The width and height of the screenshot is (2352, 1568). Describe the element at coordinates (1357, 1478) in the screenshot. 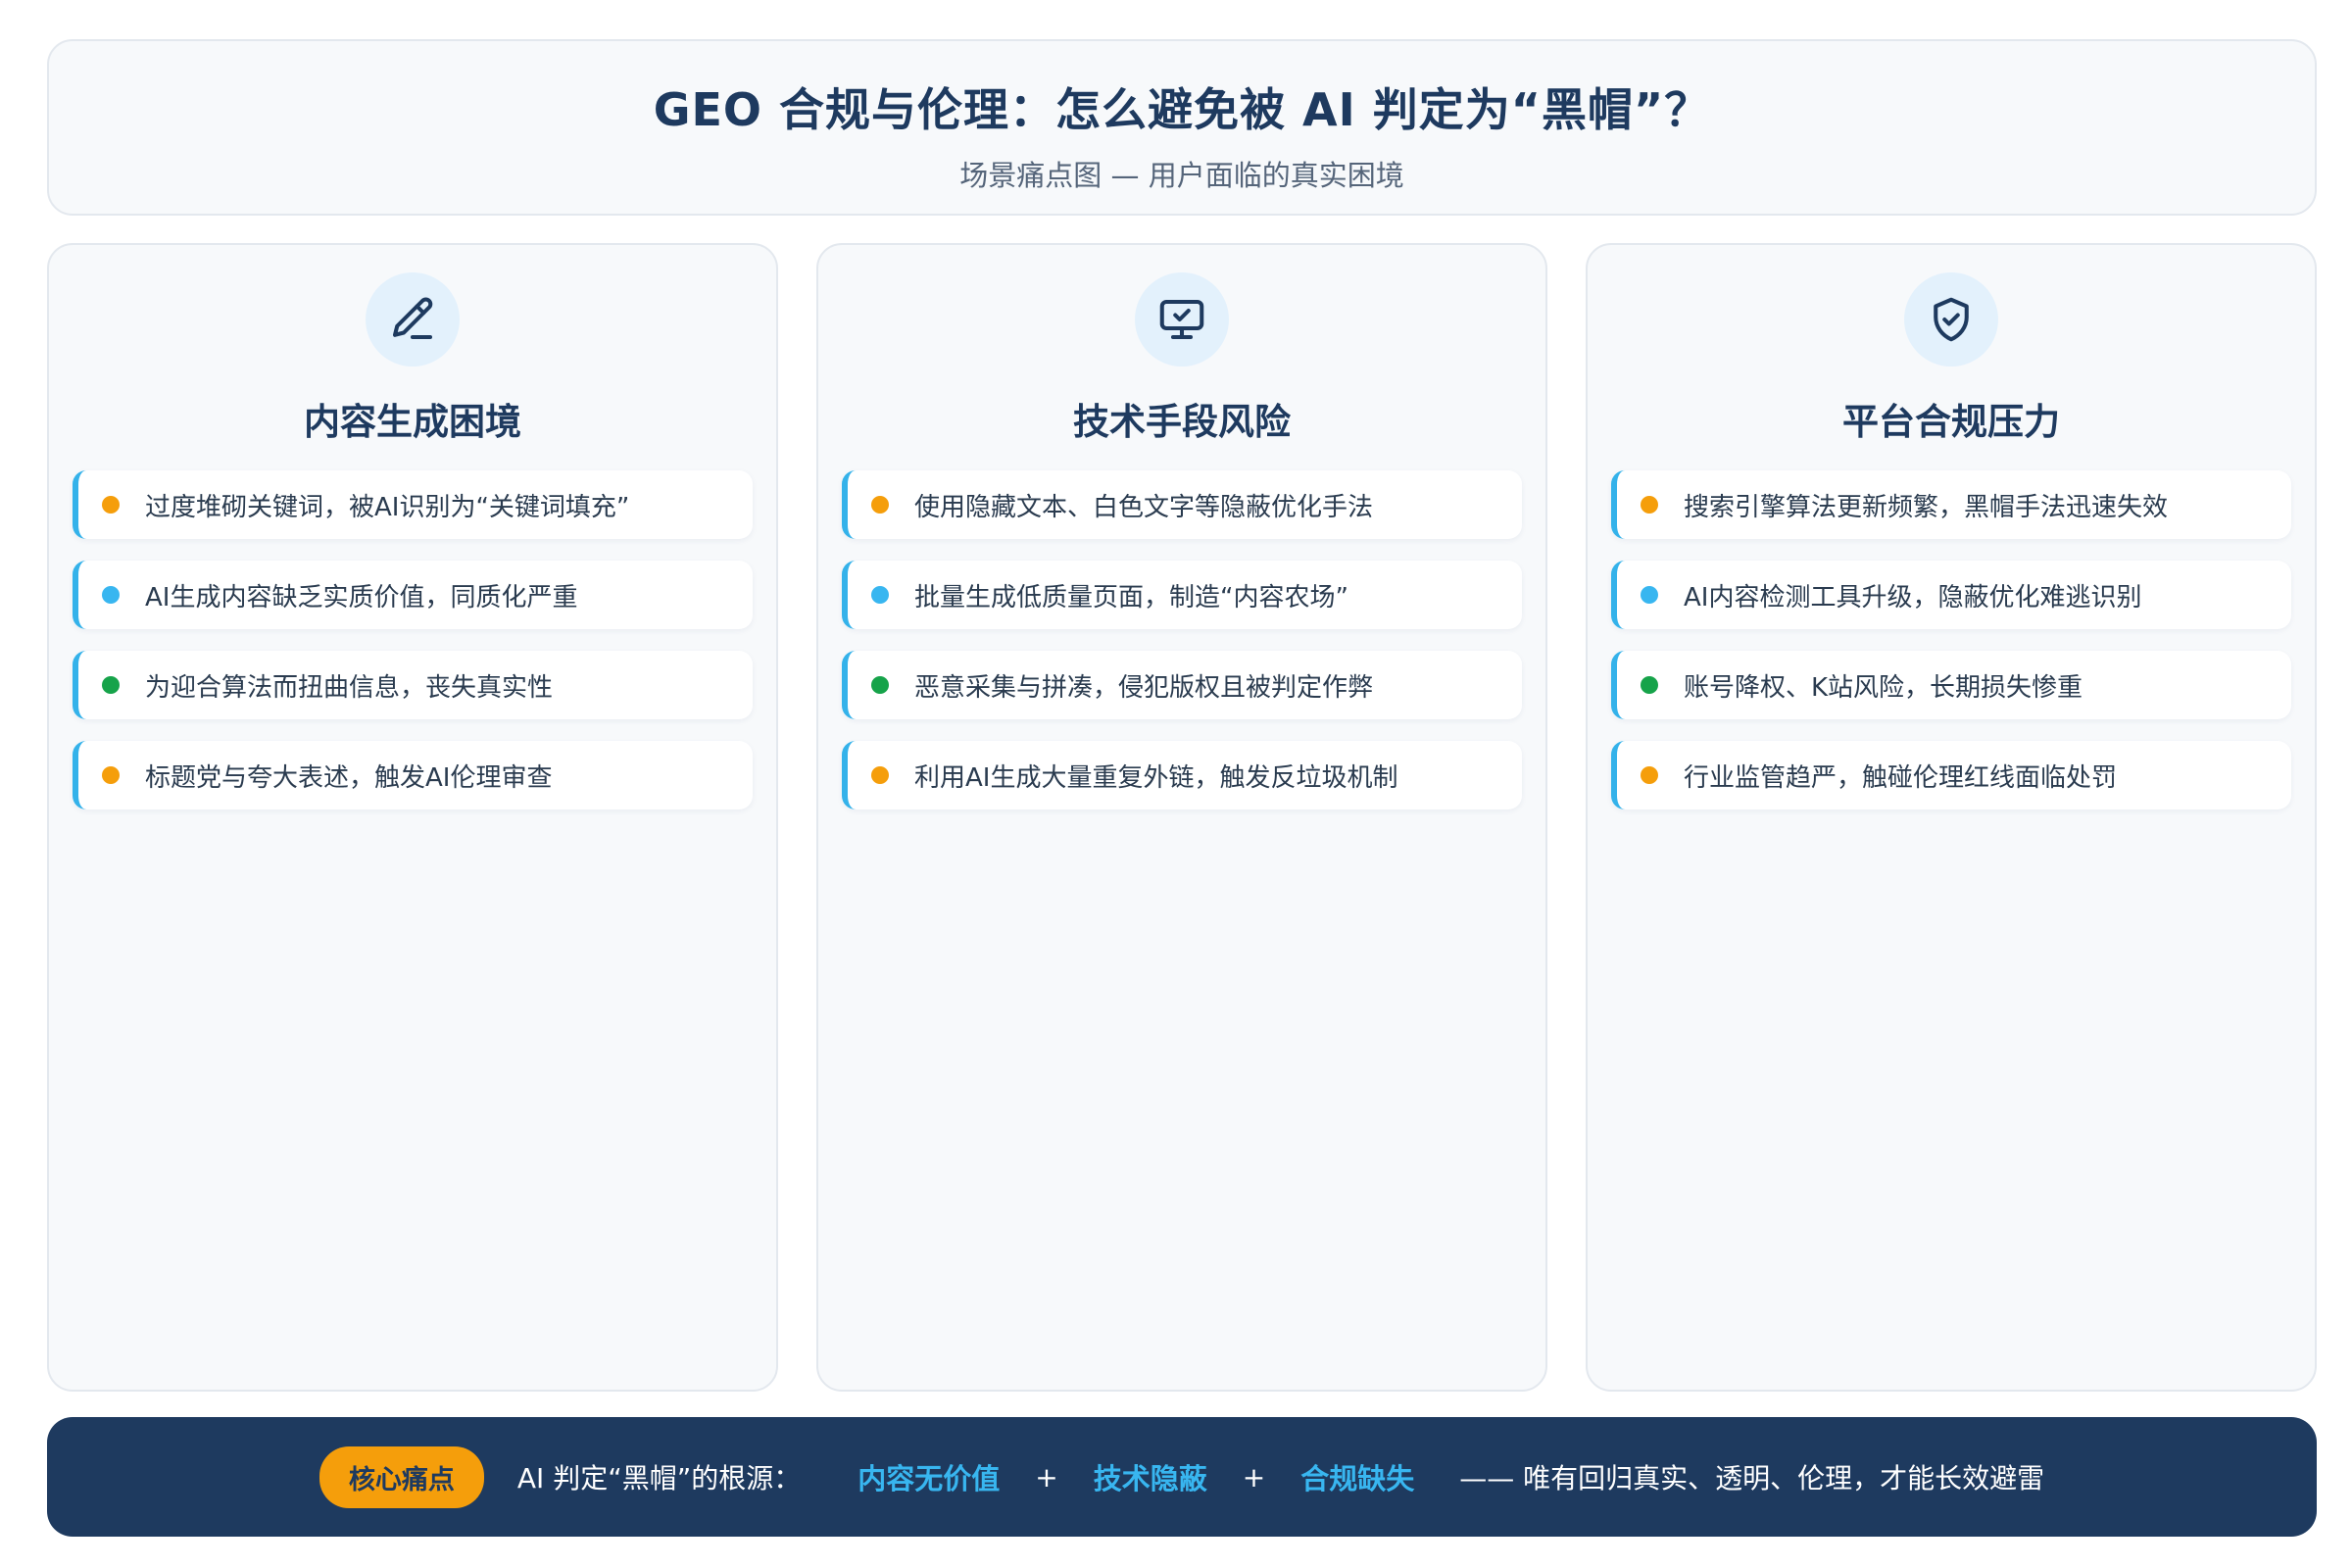

I see `keyword-compliance-missing: 合规缺失` at that location.